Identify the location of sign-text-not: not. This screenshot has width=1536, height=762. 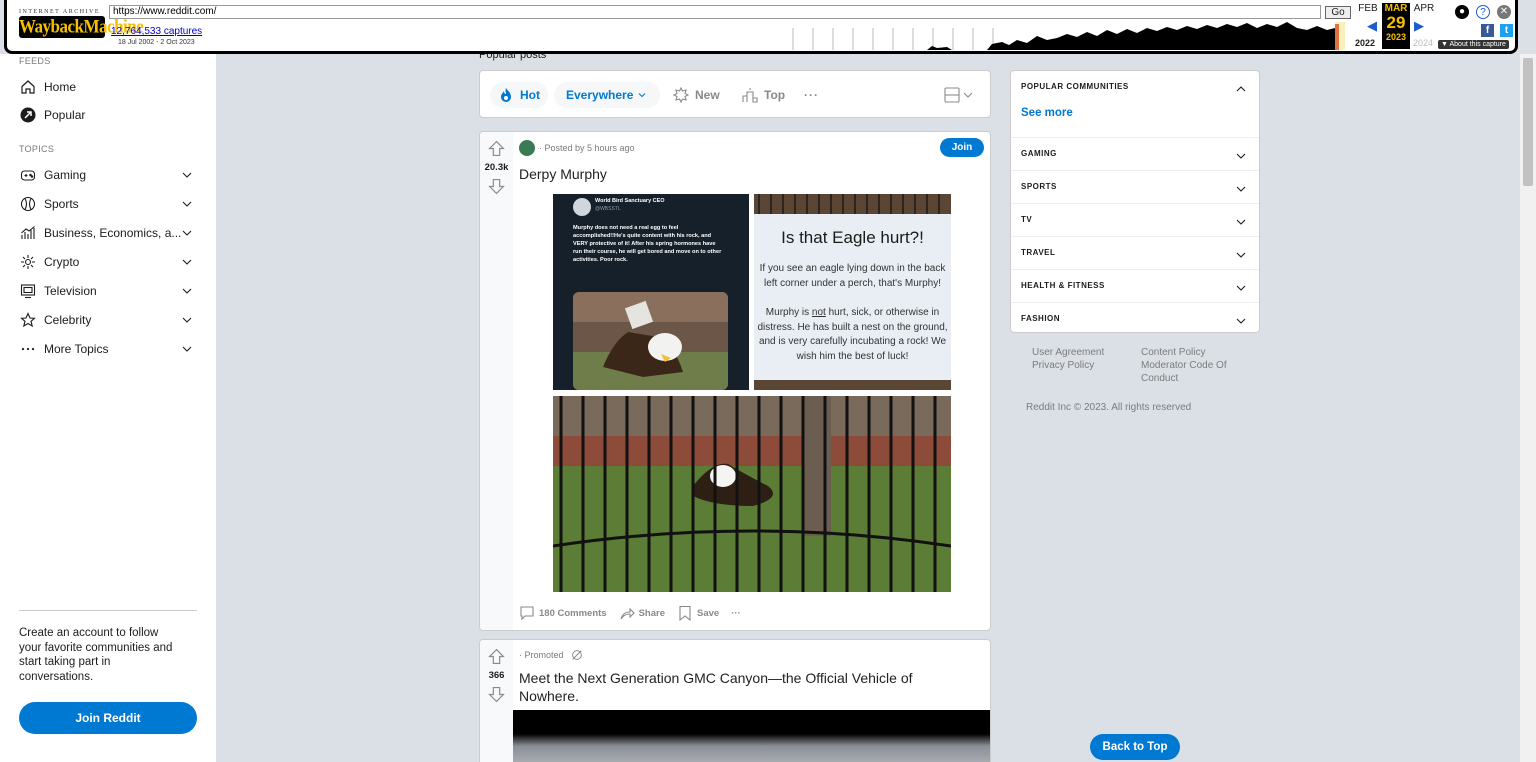
(818, 312).